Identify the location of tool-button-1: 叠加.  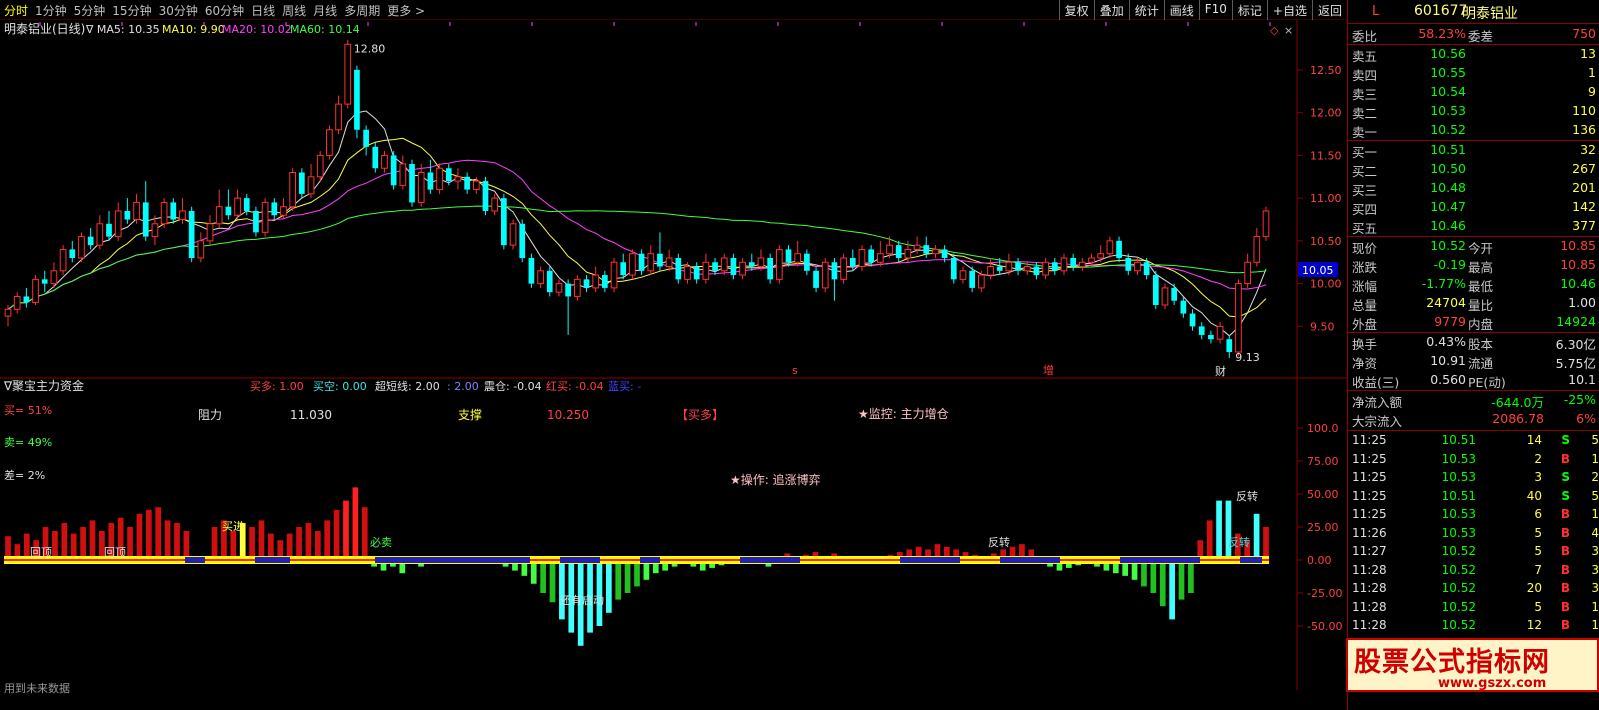
(1111, 10).